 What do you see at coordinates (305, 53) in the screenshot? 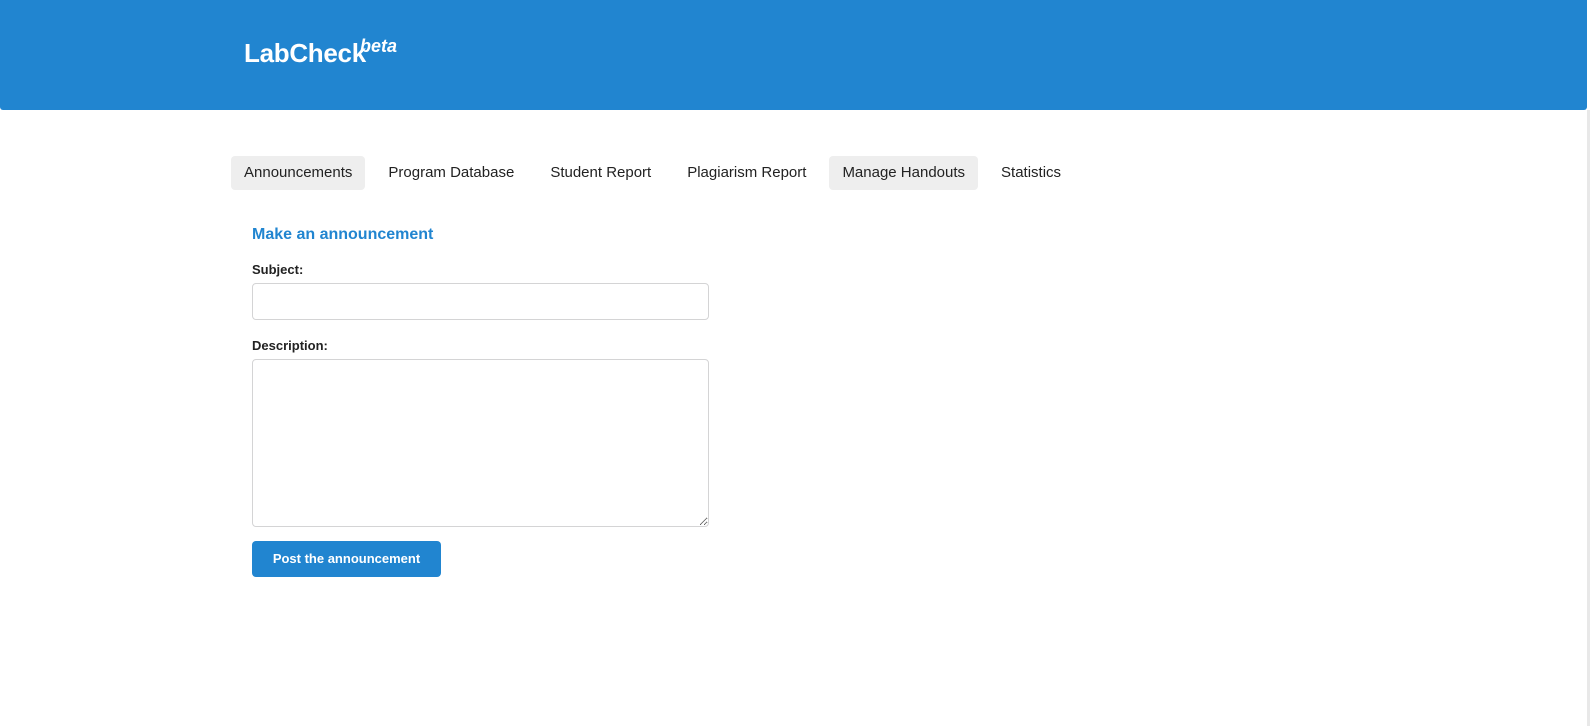
I see `brand-logo-text: LabCheck` at bounding box center [305, 53].